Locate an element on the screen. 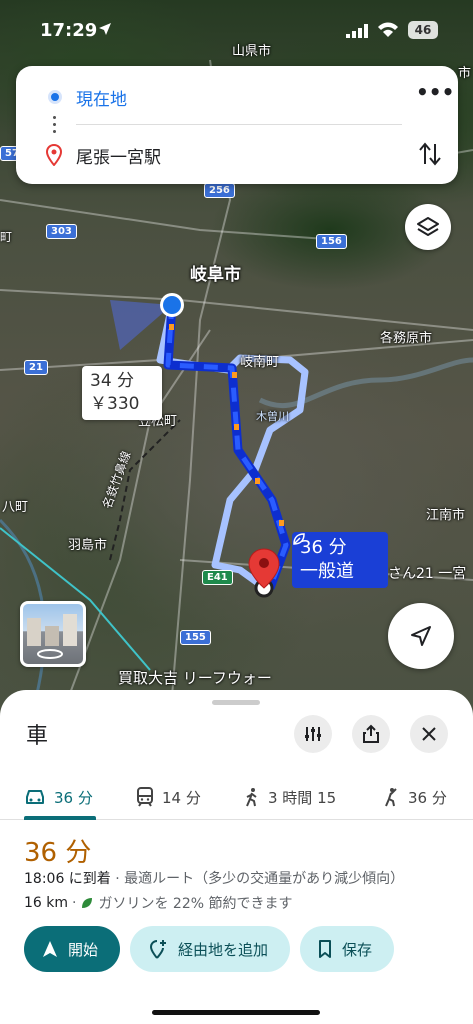  field-divider is located at coordinates (239, 124).